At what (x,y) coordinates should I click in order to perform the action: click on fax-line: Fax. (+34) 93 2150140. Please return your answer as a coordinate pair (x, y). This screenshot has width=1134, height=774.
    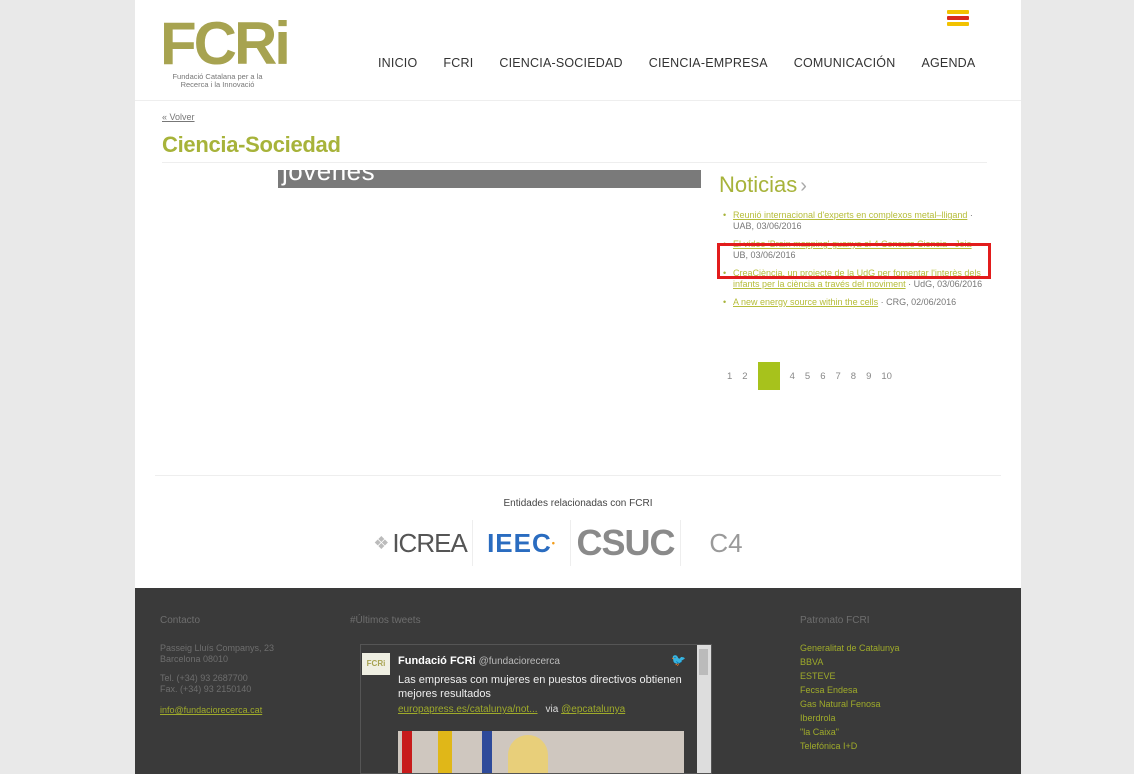
    Looking at the image, I should click on (206, 689).